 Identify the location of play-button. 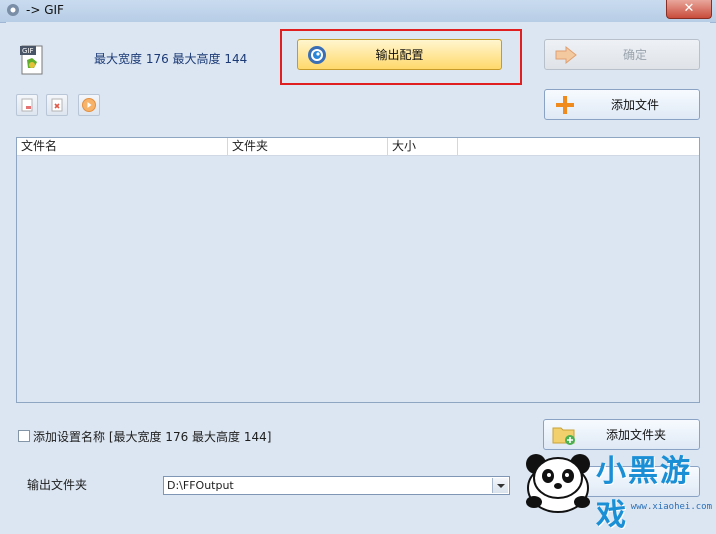
(89, 105).